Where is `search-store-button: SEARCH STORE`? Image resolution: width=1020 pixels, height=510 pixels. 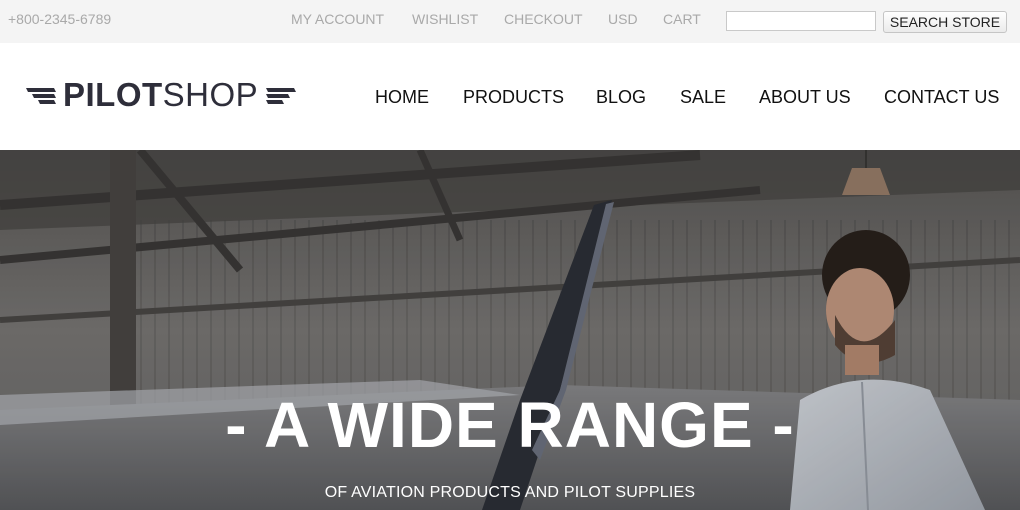 search-store-button: SEARCH STORE is located at coordinates (945, 22).